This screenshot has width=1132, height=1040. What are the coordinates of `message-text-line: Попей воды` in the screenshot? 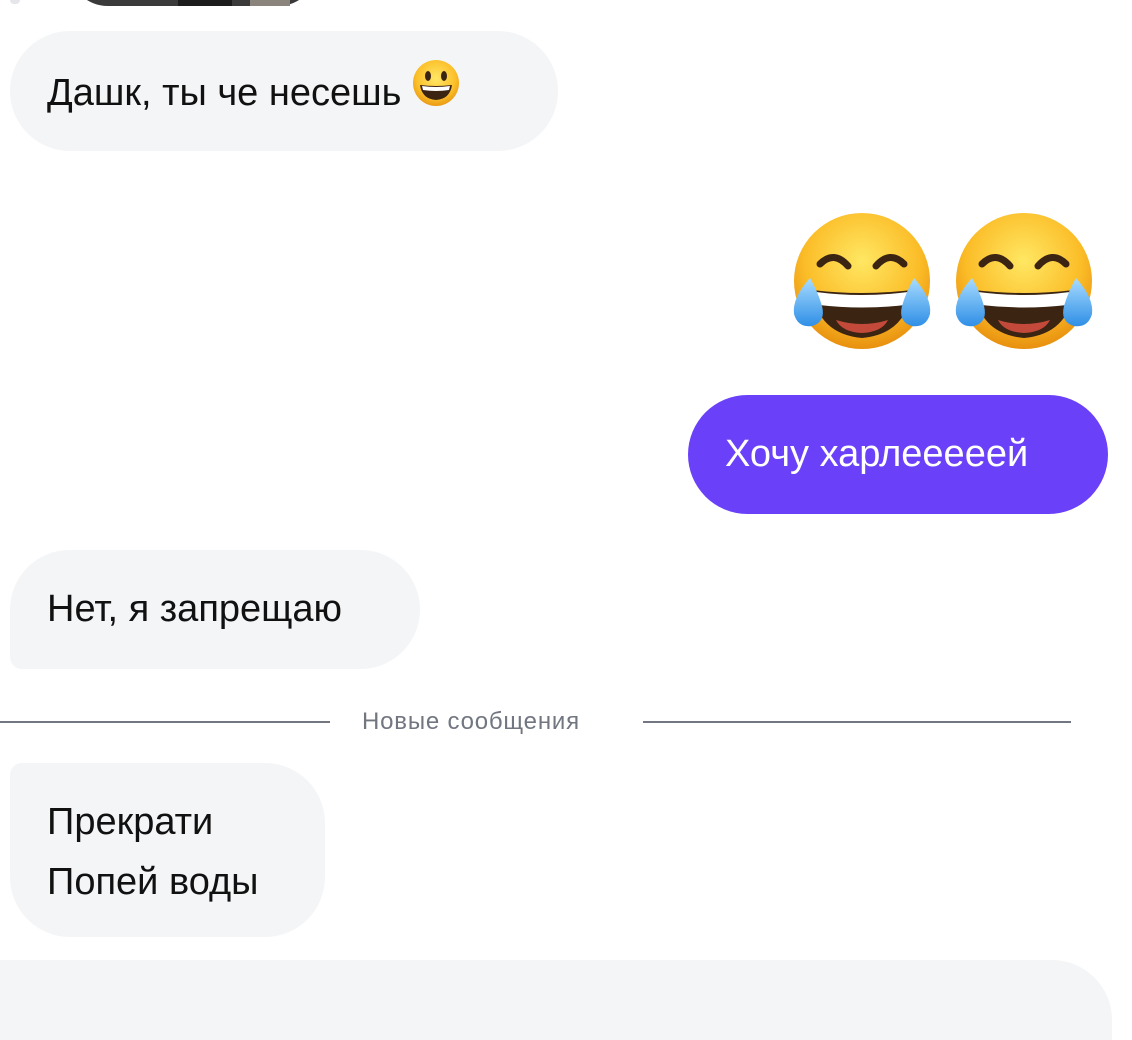 It's located at (153, 882).